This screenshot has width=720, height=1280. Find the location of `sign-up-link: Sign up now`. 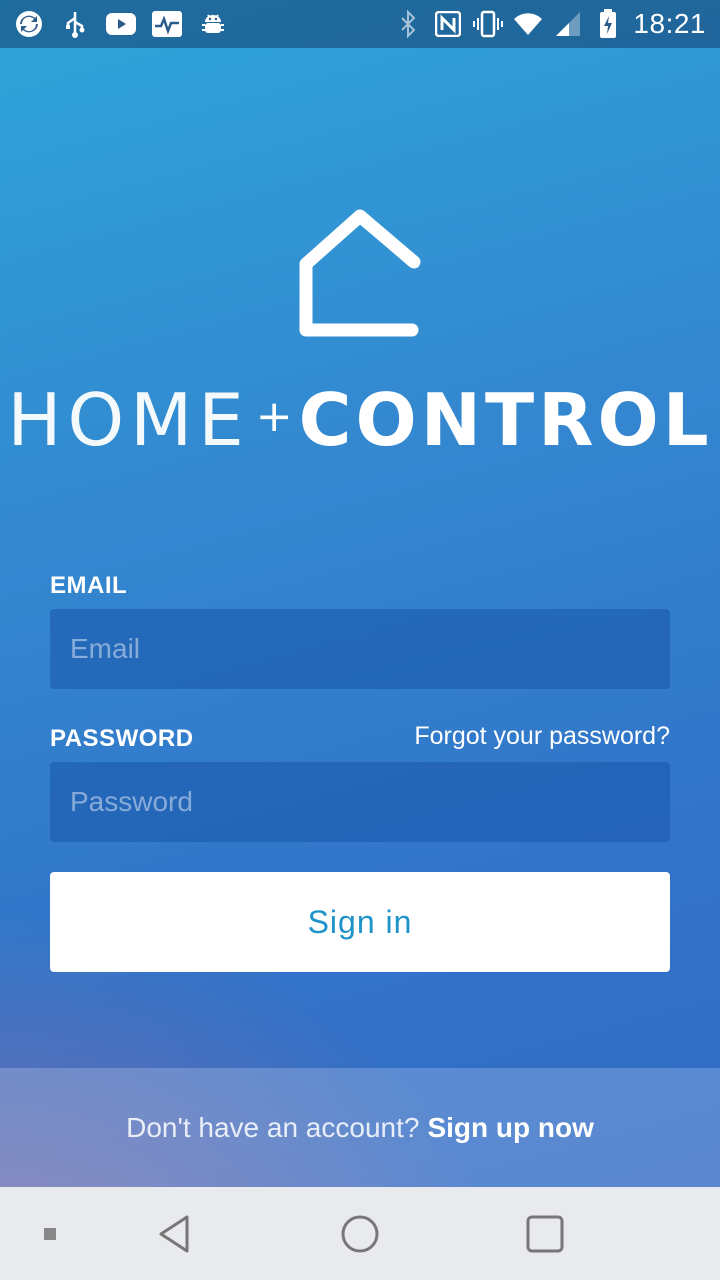

sign-up-link: Sign up now is located at coordinates (510, 1128).